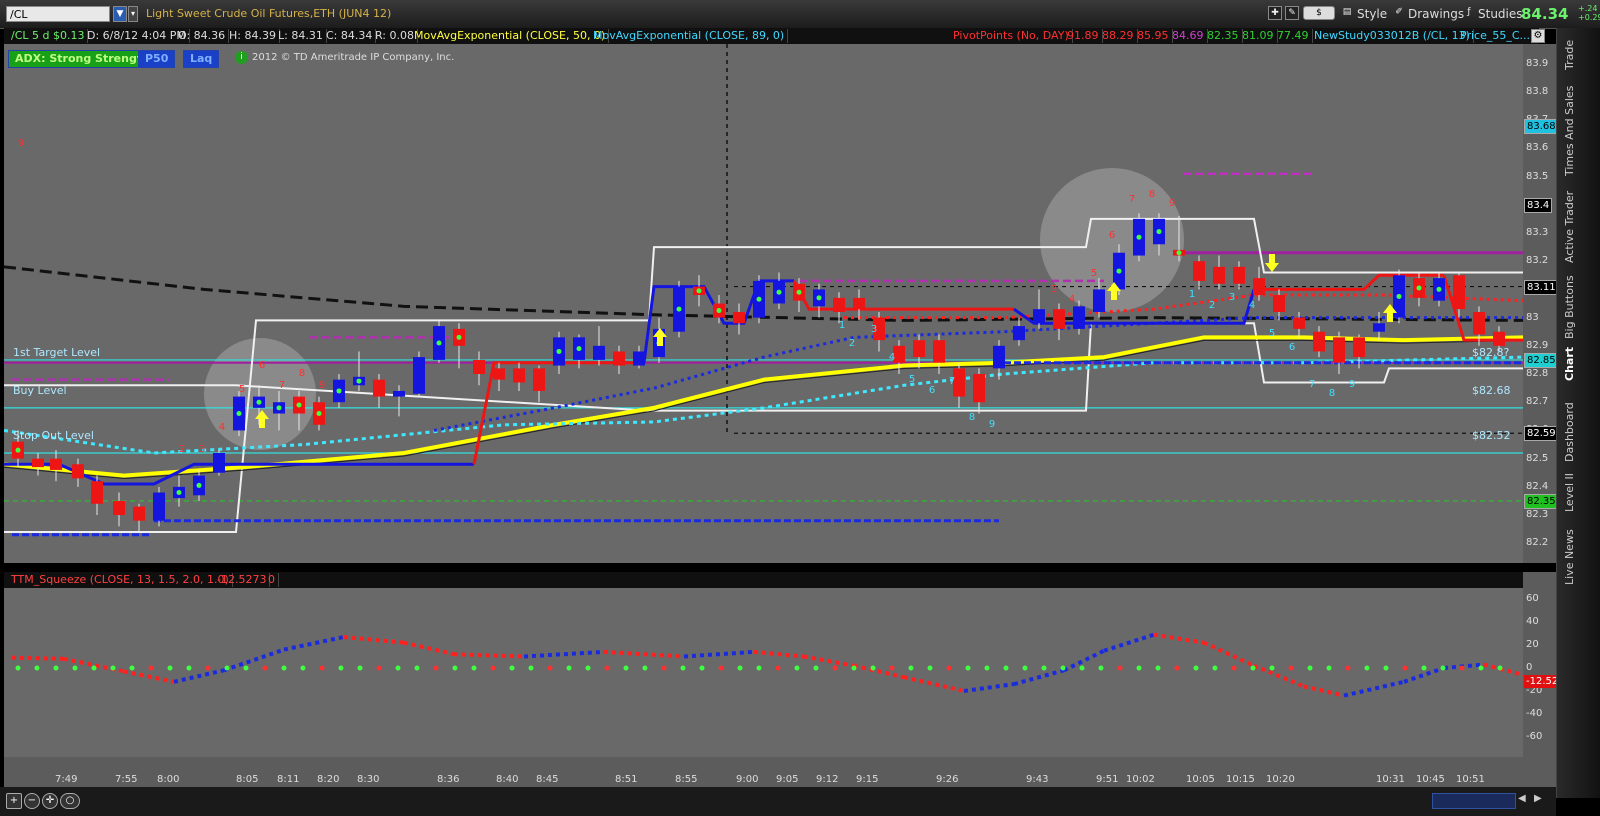 The image size is (1600, 816). What do you see at coordinates (1474, 801) in the screenshot?
I see `scrollbar-thumb` at bounding box center [1474, 801].